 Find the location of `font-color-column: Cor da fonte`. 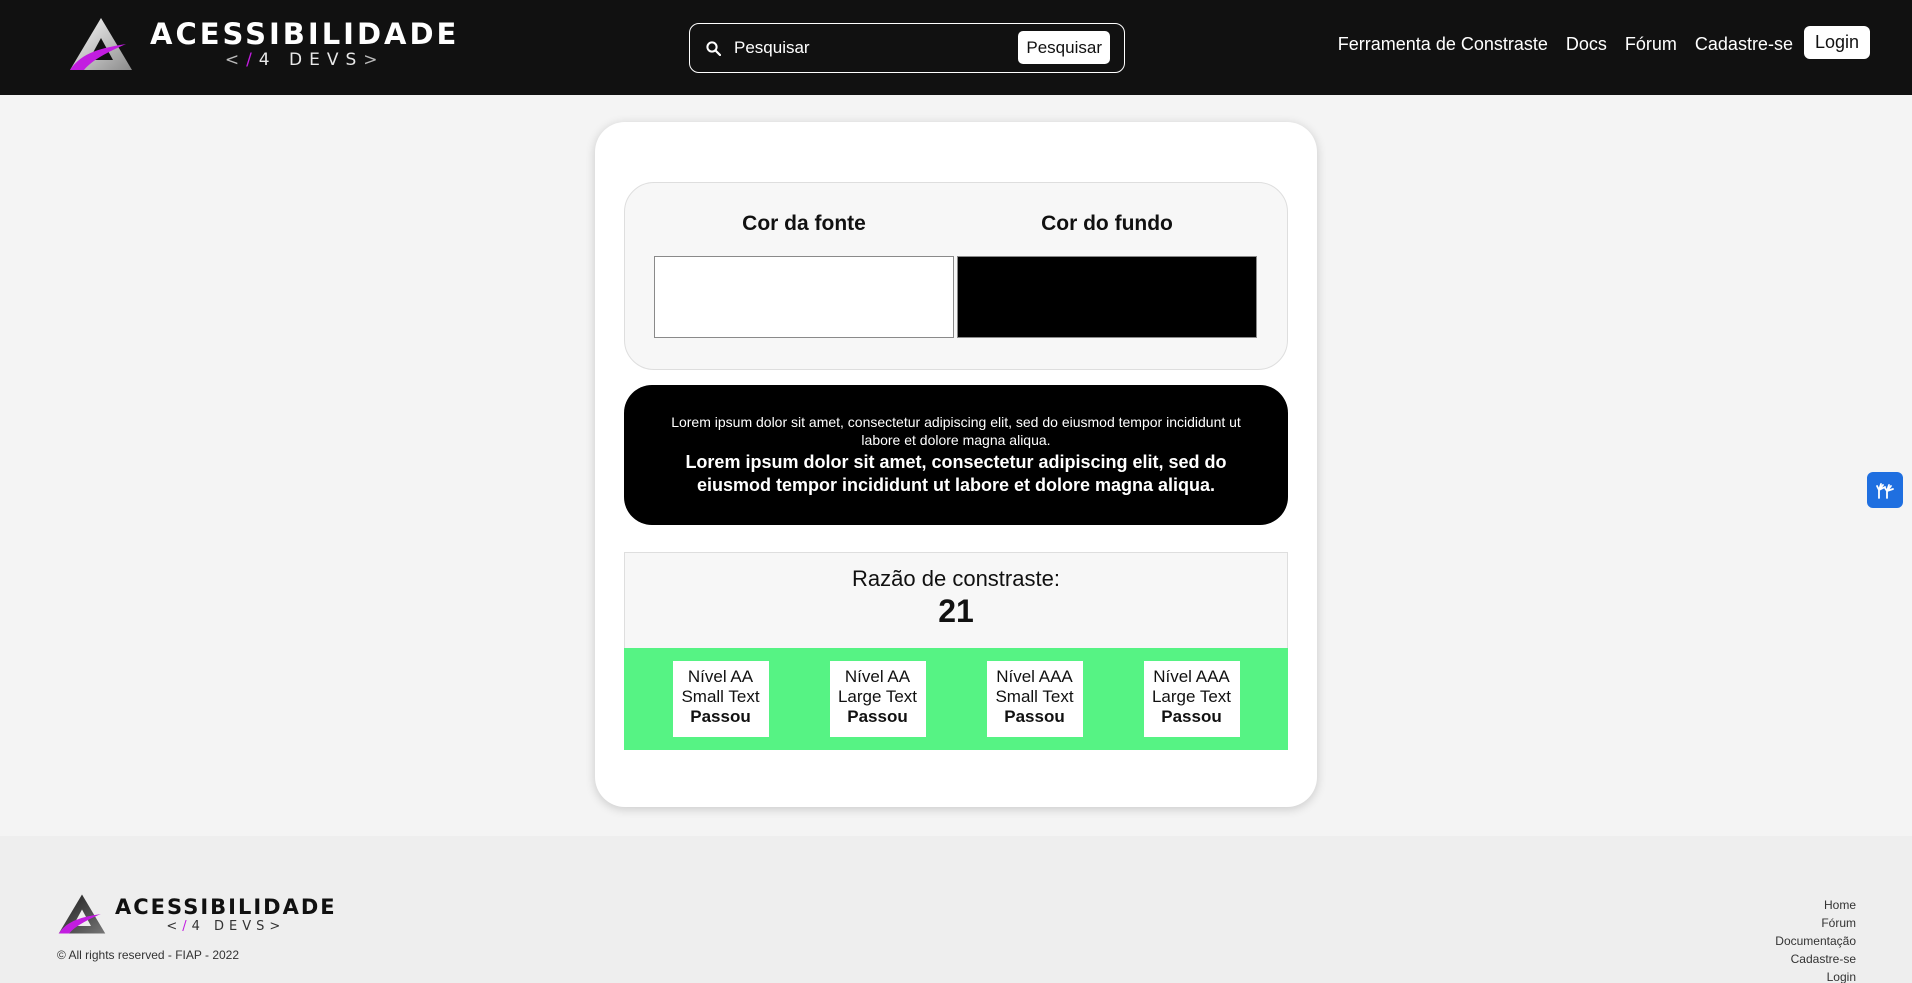

font-color-column: Cor da fonte is located at coordinates (804, 274).